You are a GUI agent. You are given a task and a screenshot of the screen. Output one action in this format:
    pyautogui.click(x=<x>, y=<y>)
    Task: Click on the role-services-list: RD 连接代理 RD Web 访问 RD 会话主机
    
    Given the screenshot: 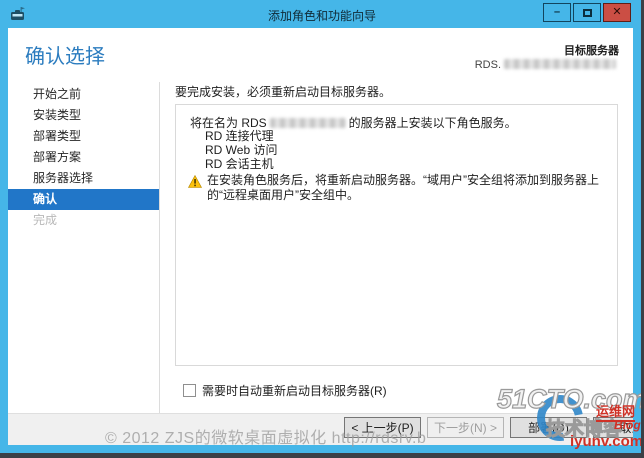 What is the action you would take?
    pyautogui.click(x=241, y=150)
    